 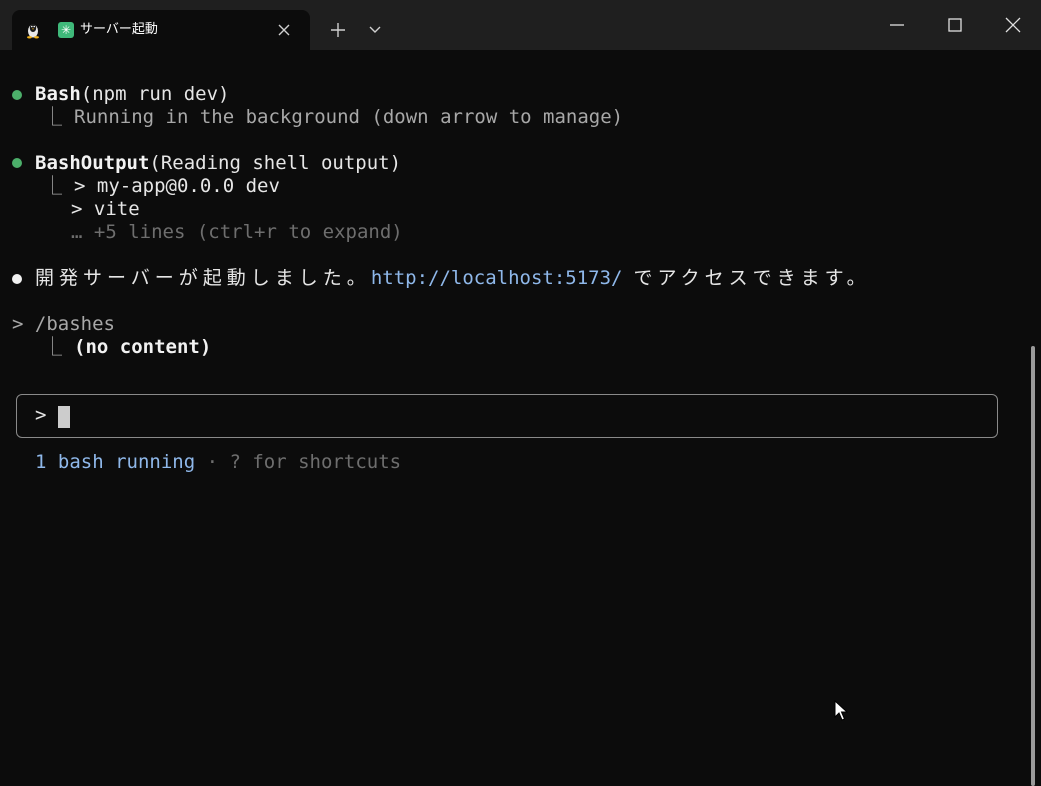 What do you see at coordinates (143, 347) in the screenshot?
I see `command-result: (no content)` at bounding box center [143, 347].